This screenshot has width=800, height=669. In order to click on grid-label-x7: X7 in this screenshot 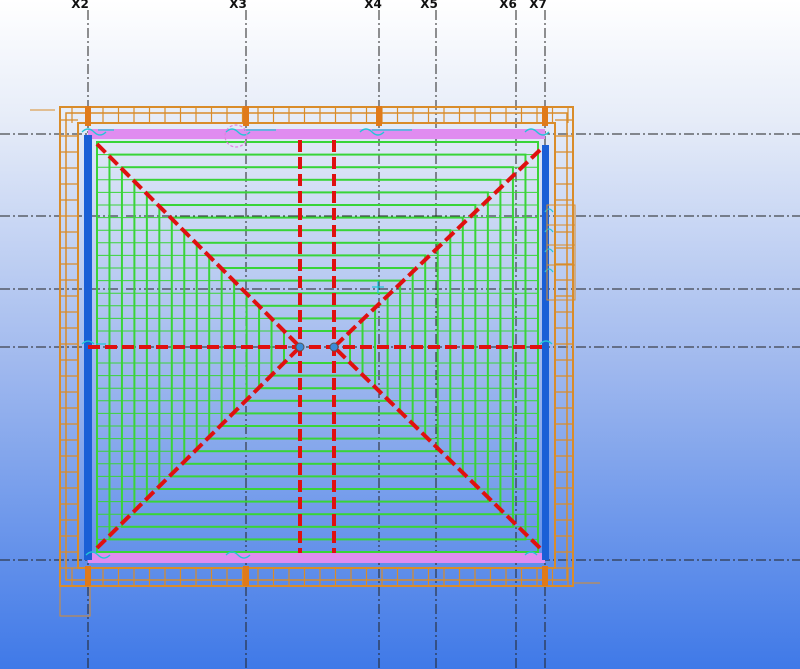, I will do `click(538, 5)`.